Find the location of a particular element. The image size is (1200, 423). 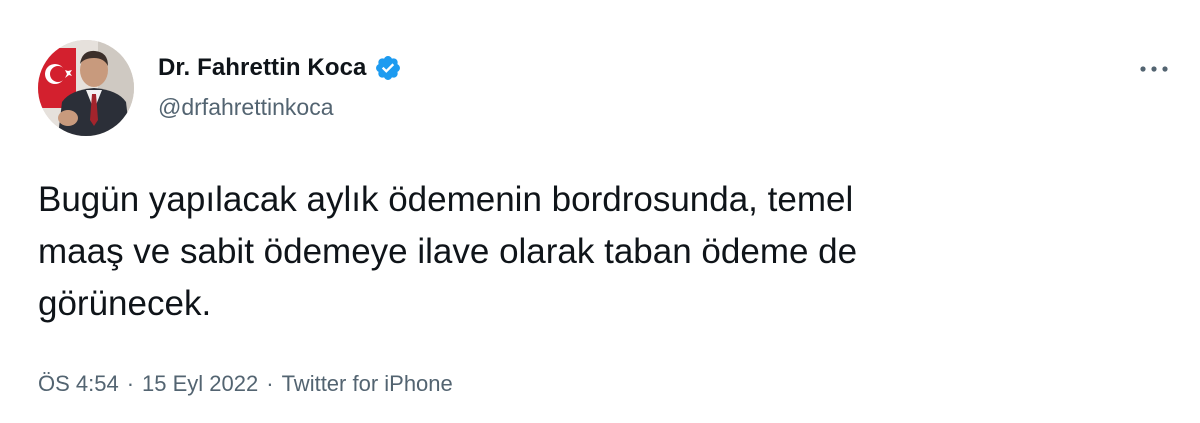

tweet-date-link: 15 Eyl 2022 is located at coordinates (200, 384).